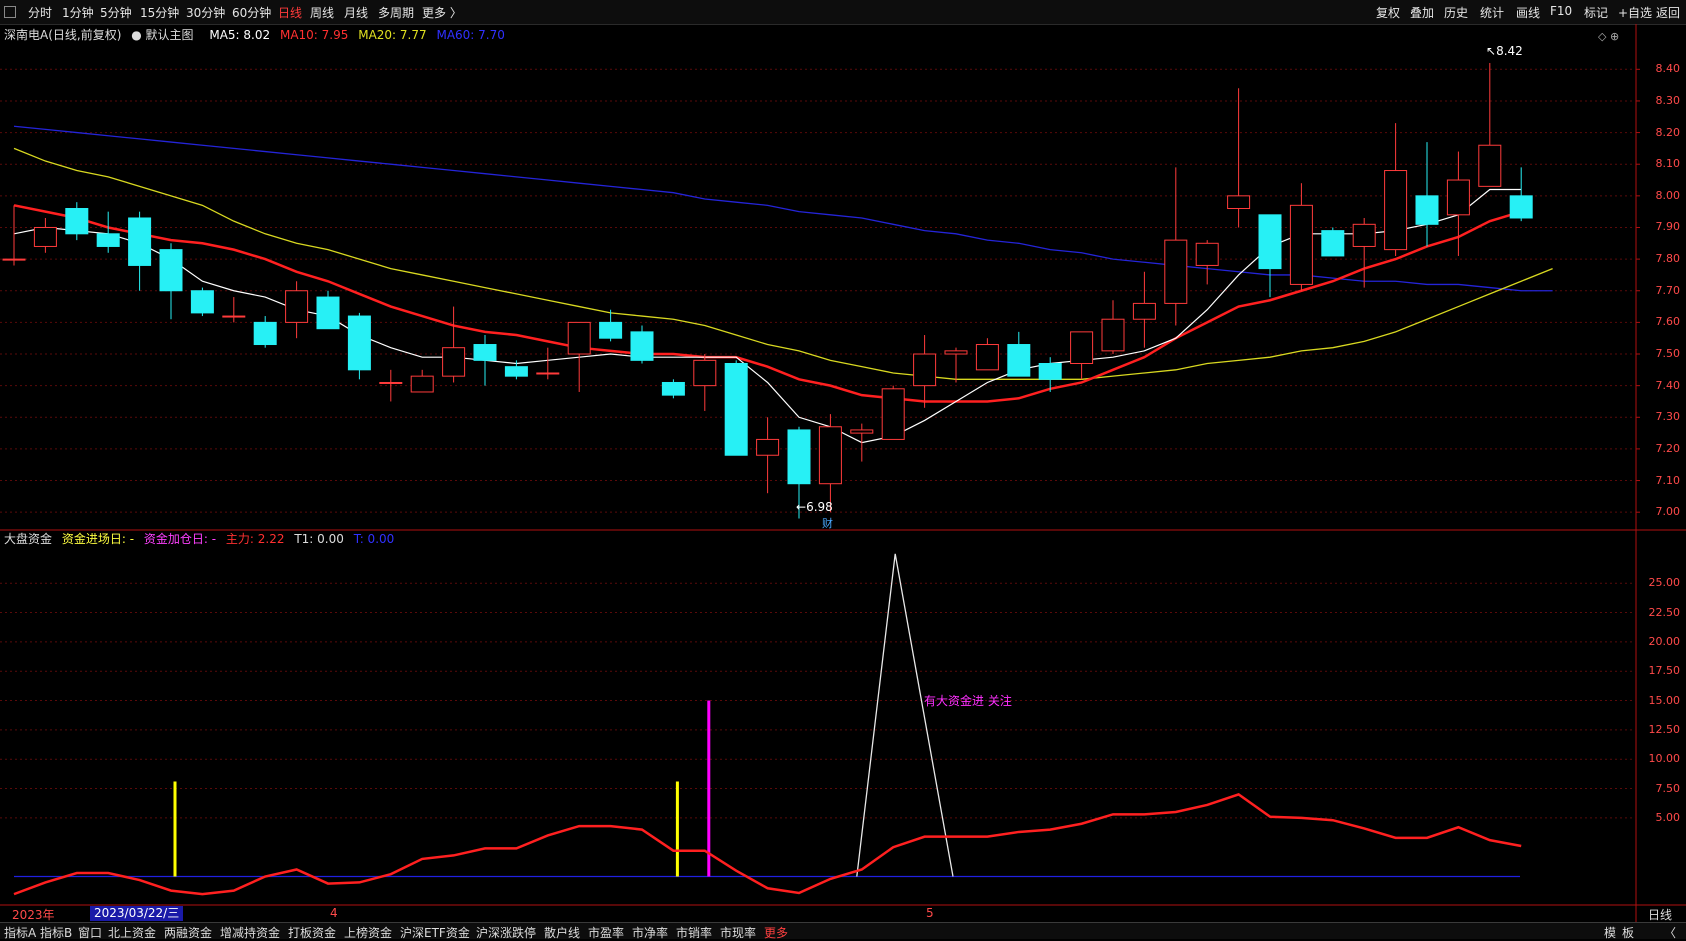 The width and height of the screenshot is (1686, 941). Describe the element at coordinates (435, 932) in the screenshot. I see `tab-etf: 沪深ETF资金` at that location.